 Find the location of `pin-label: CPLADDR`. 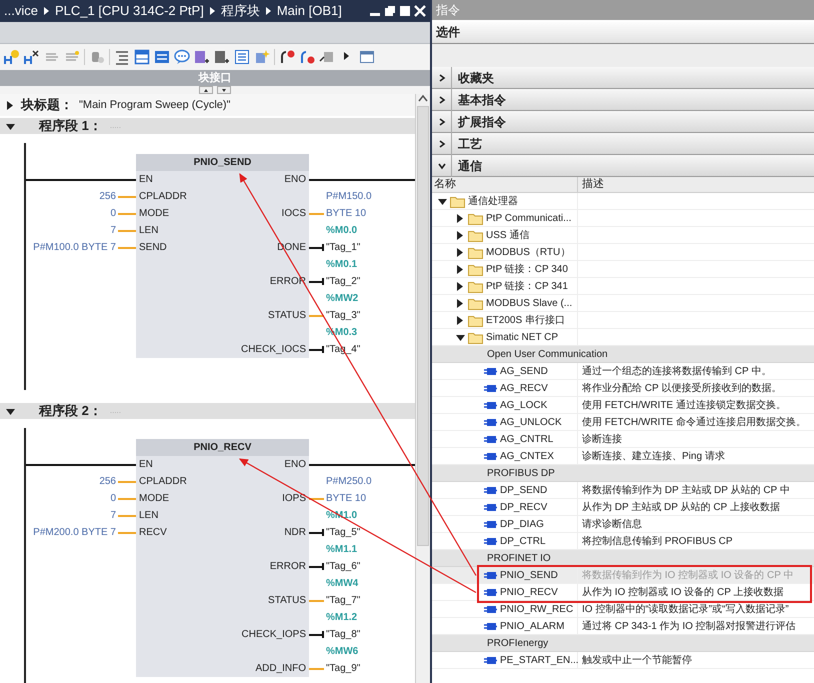

pin-label: CPLADDR is located at coordinates (163, 197).